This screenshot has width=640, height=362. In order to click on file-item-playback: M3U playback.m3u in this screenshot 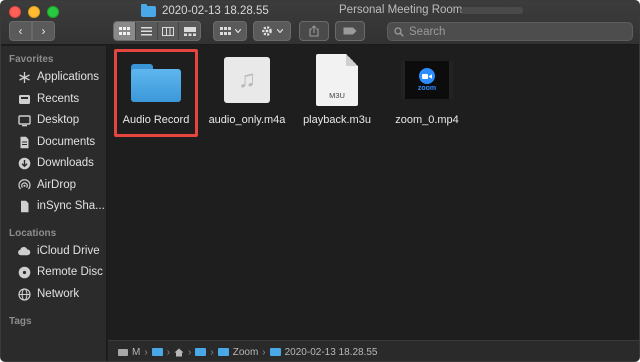, I will do `click(337, 89)`.